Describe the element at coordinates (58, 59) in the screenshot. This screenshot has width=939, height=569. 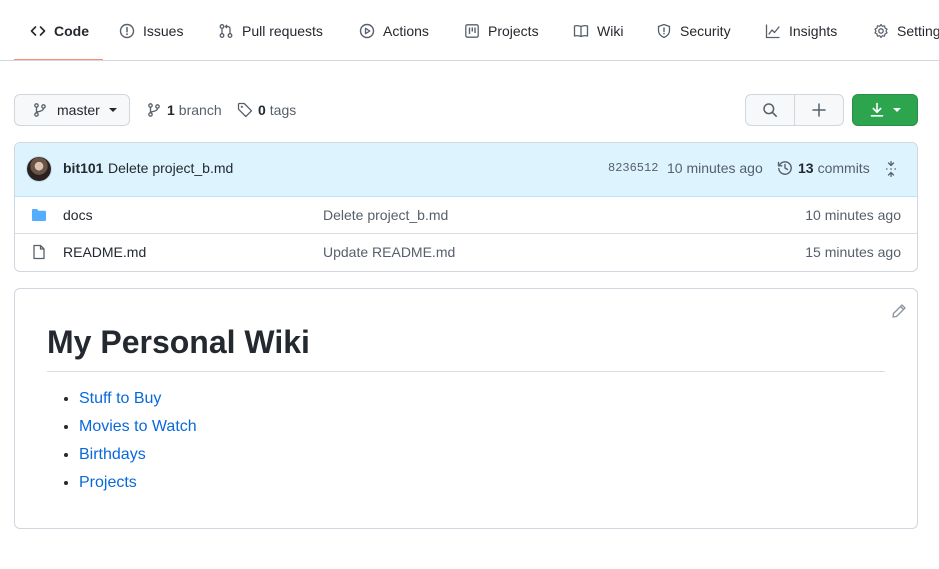
I see `selected-tab-underline` at that location.